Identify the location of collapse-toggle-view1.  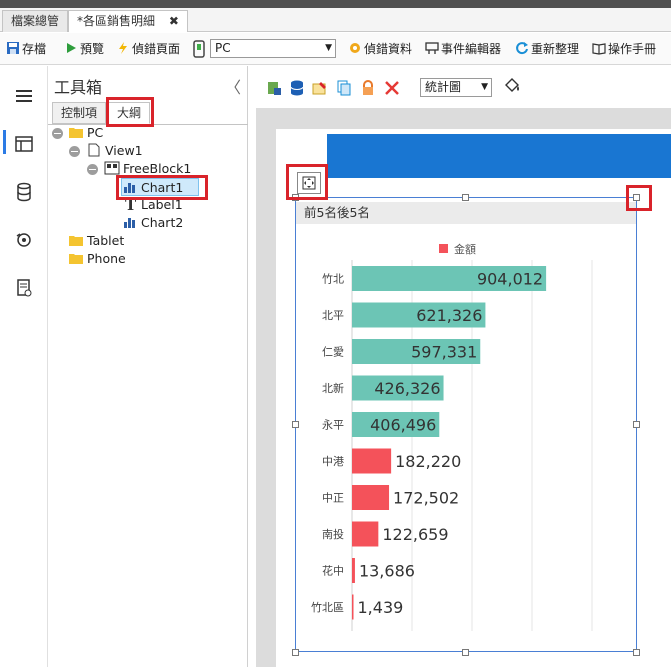
(74, 151).